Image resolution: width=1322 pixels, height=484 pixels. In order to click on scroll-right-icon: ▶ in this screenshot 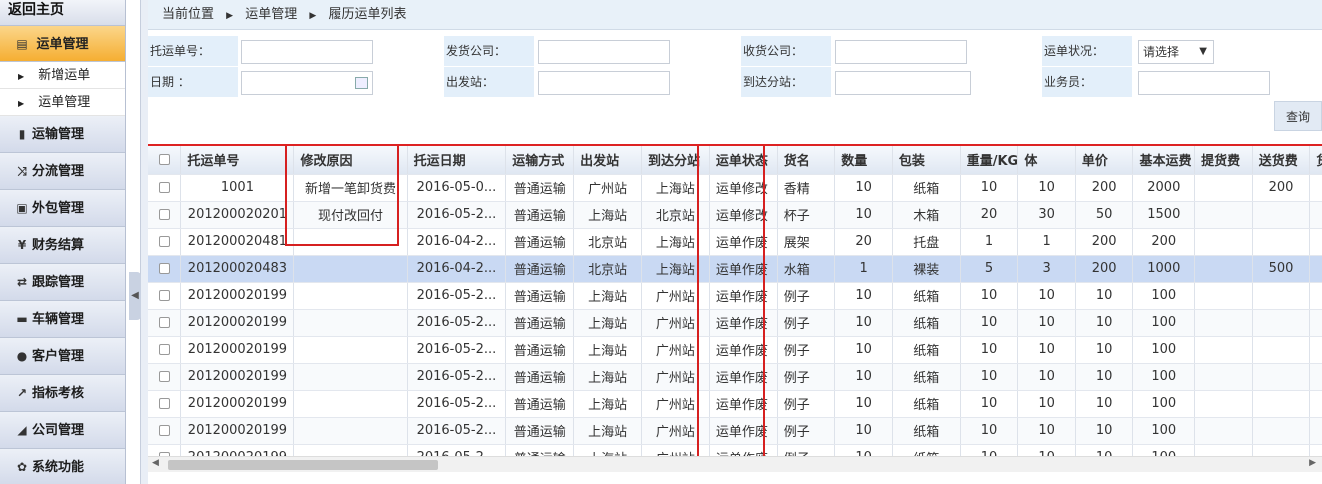, I will do `click(1312, 463)`.